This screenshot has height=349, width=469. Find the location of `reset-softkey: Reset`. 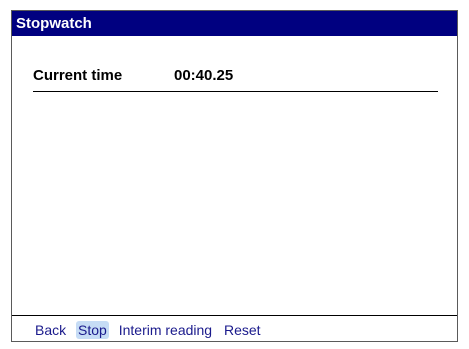

reset-softkey: Reset is located at coordinates (242, 330).